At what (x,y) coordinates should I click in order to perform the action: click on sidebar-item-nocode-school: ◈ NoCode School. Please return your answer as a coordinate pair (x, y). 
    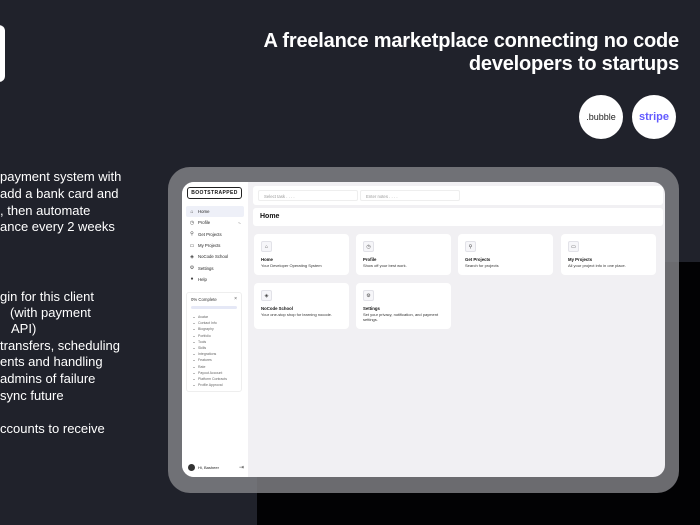
    Looking at the image, I should click on (215, 256).